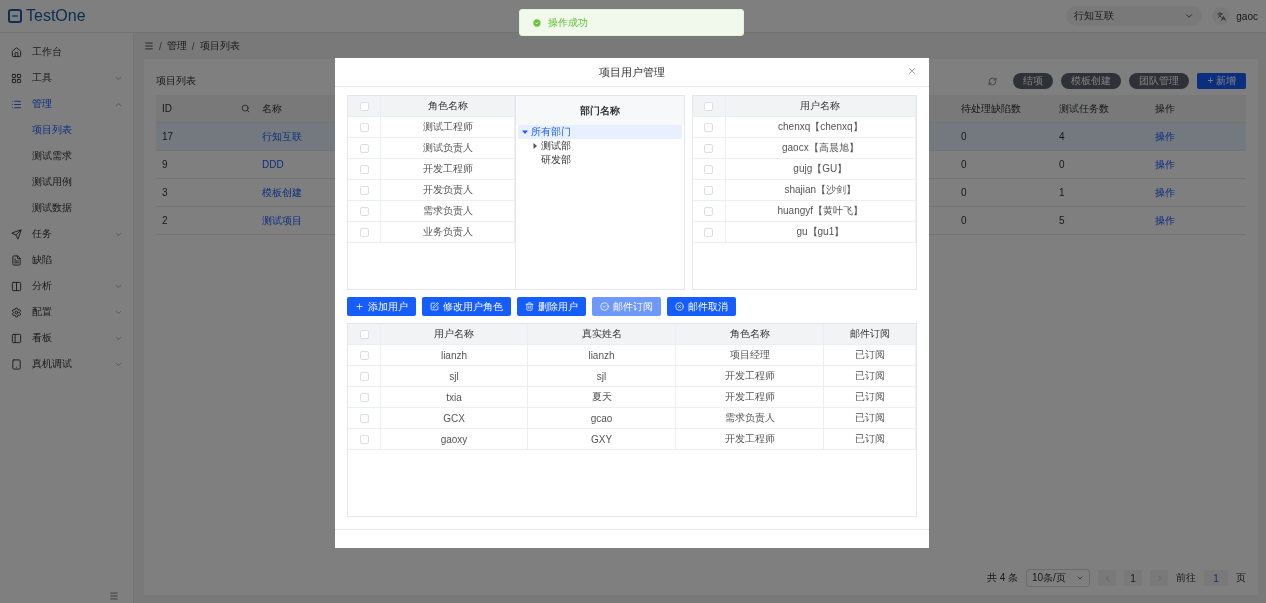 The width and height of the screenshot is (1266, 603). What do you see at coordinates (165, 192) in the screenshot?
I see `table-cell: 3` at bounding box center [165, 192].